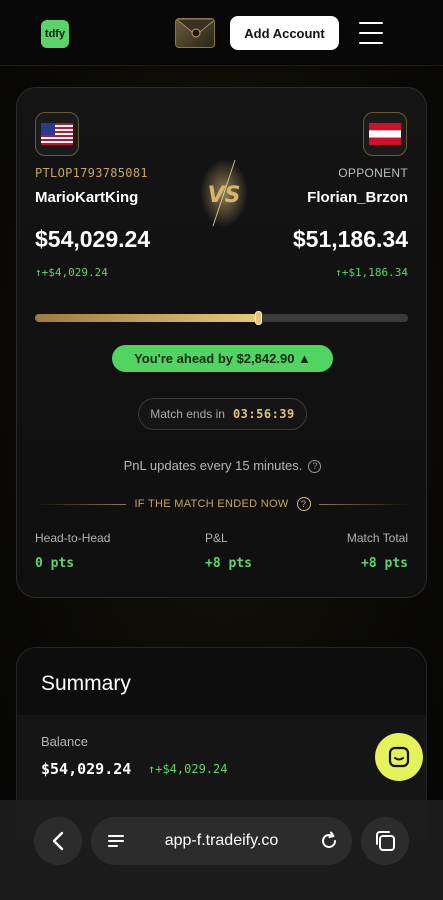 Image resolution: width=443 pixels, height=900 pixels. What do you see at coordinates (86, 769) in the screenshot?
I see `summary-balance-value: $54,029.24` at bounding box center [86, 769].